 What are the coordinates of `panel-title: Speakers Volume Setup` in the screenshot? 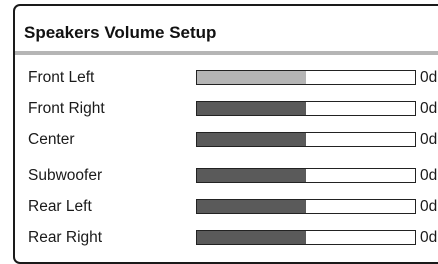 It's located at (120, 32).